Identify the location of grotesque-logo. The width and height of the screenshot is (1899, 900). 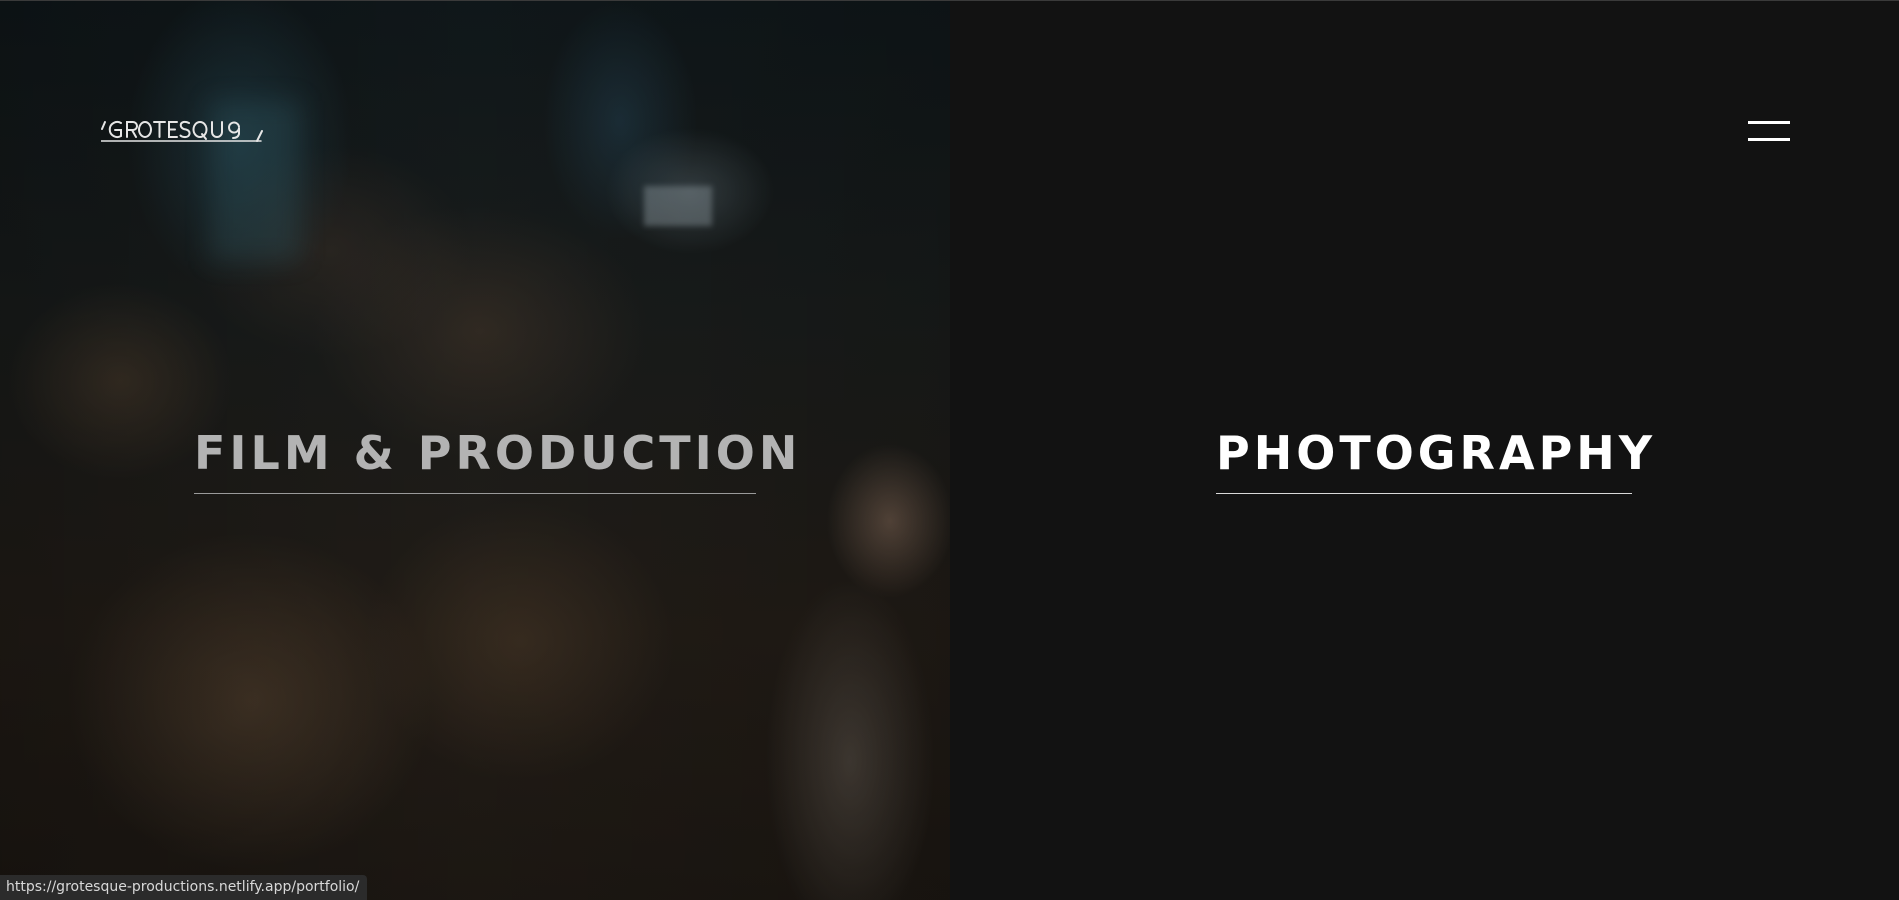
(181, 129).